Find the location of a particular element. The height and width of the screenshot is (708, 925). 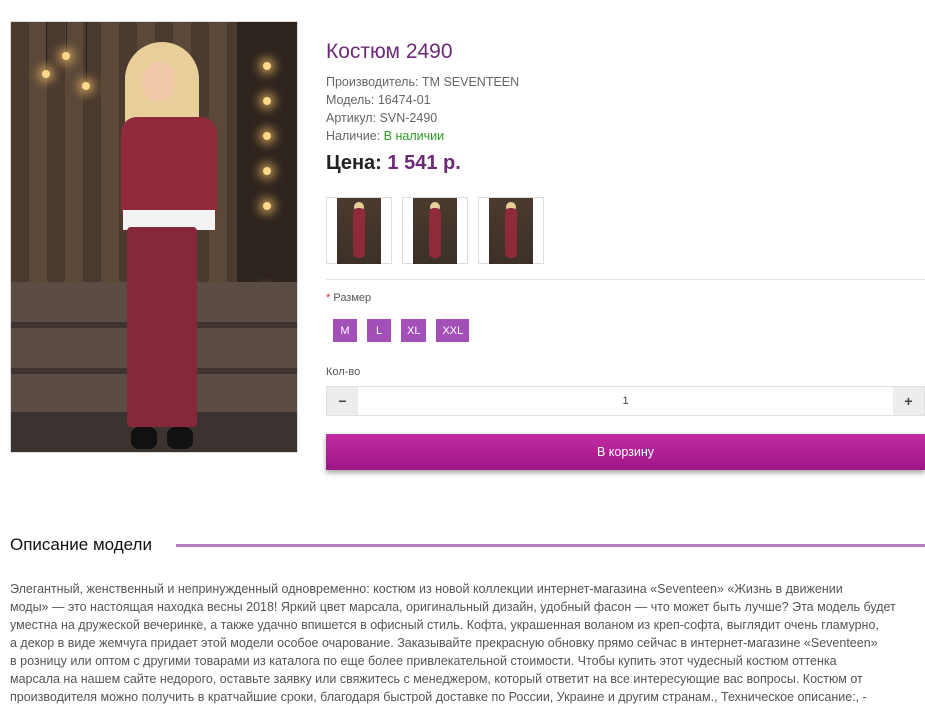

divider is located at coordinates (625, 279).